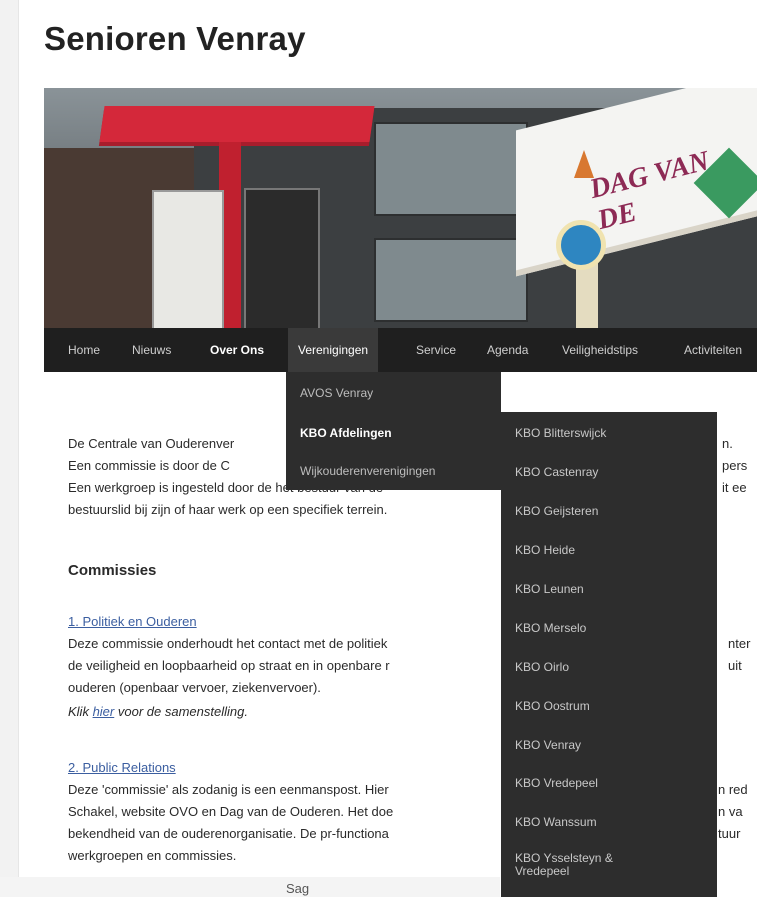  Describe the element at coordinates (735, 465) in the screenshot. I see `intro-fragment-right: pers` at that location.